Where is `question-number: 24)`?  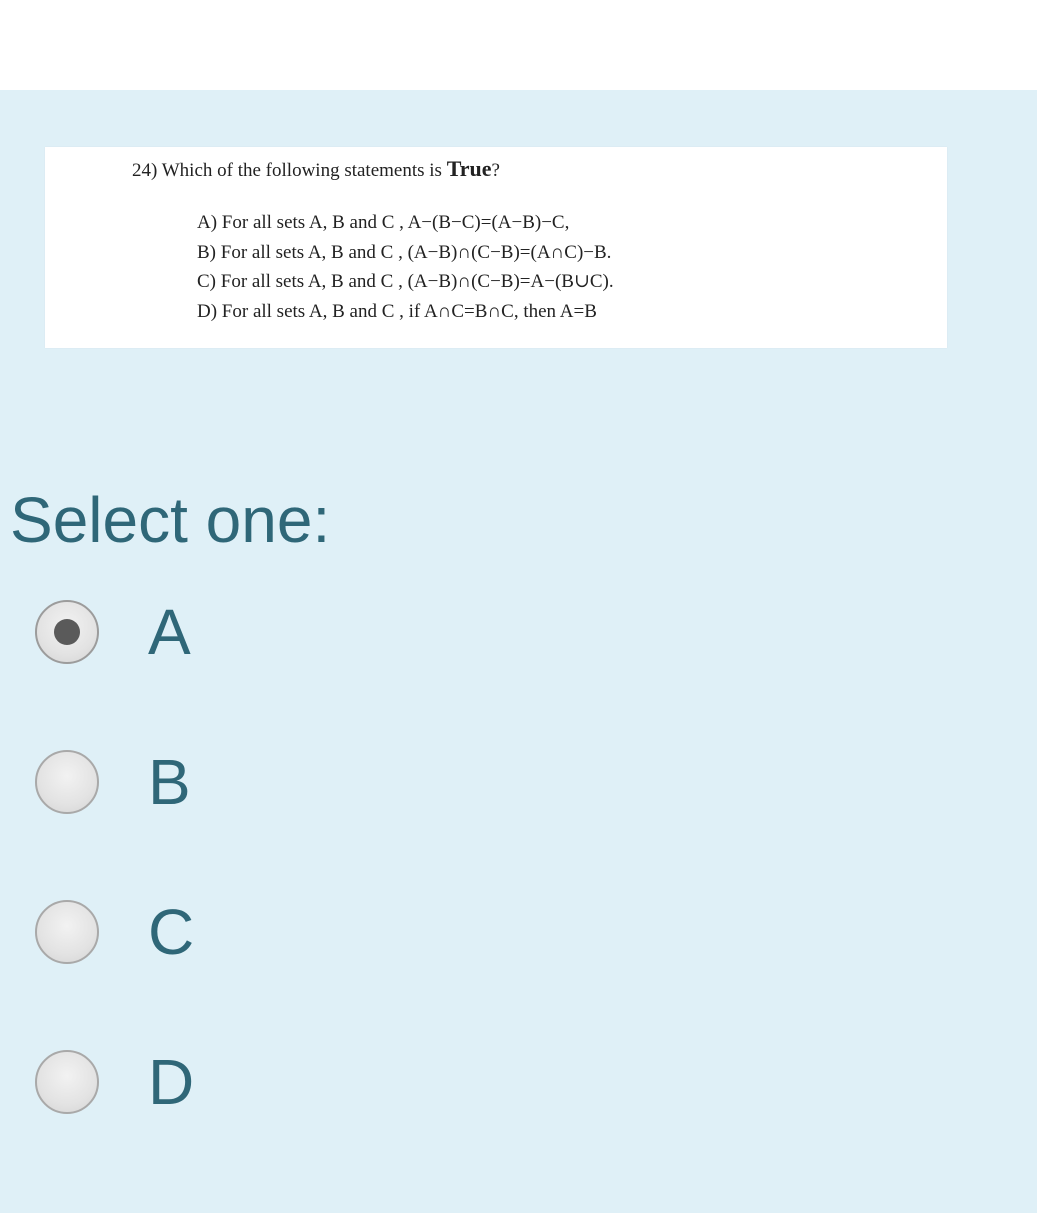
question-number: 24) is located at coordinates (145, 170).